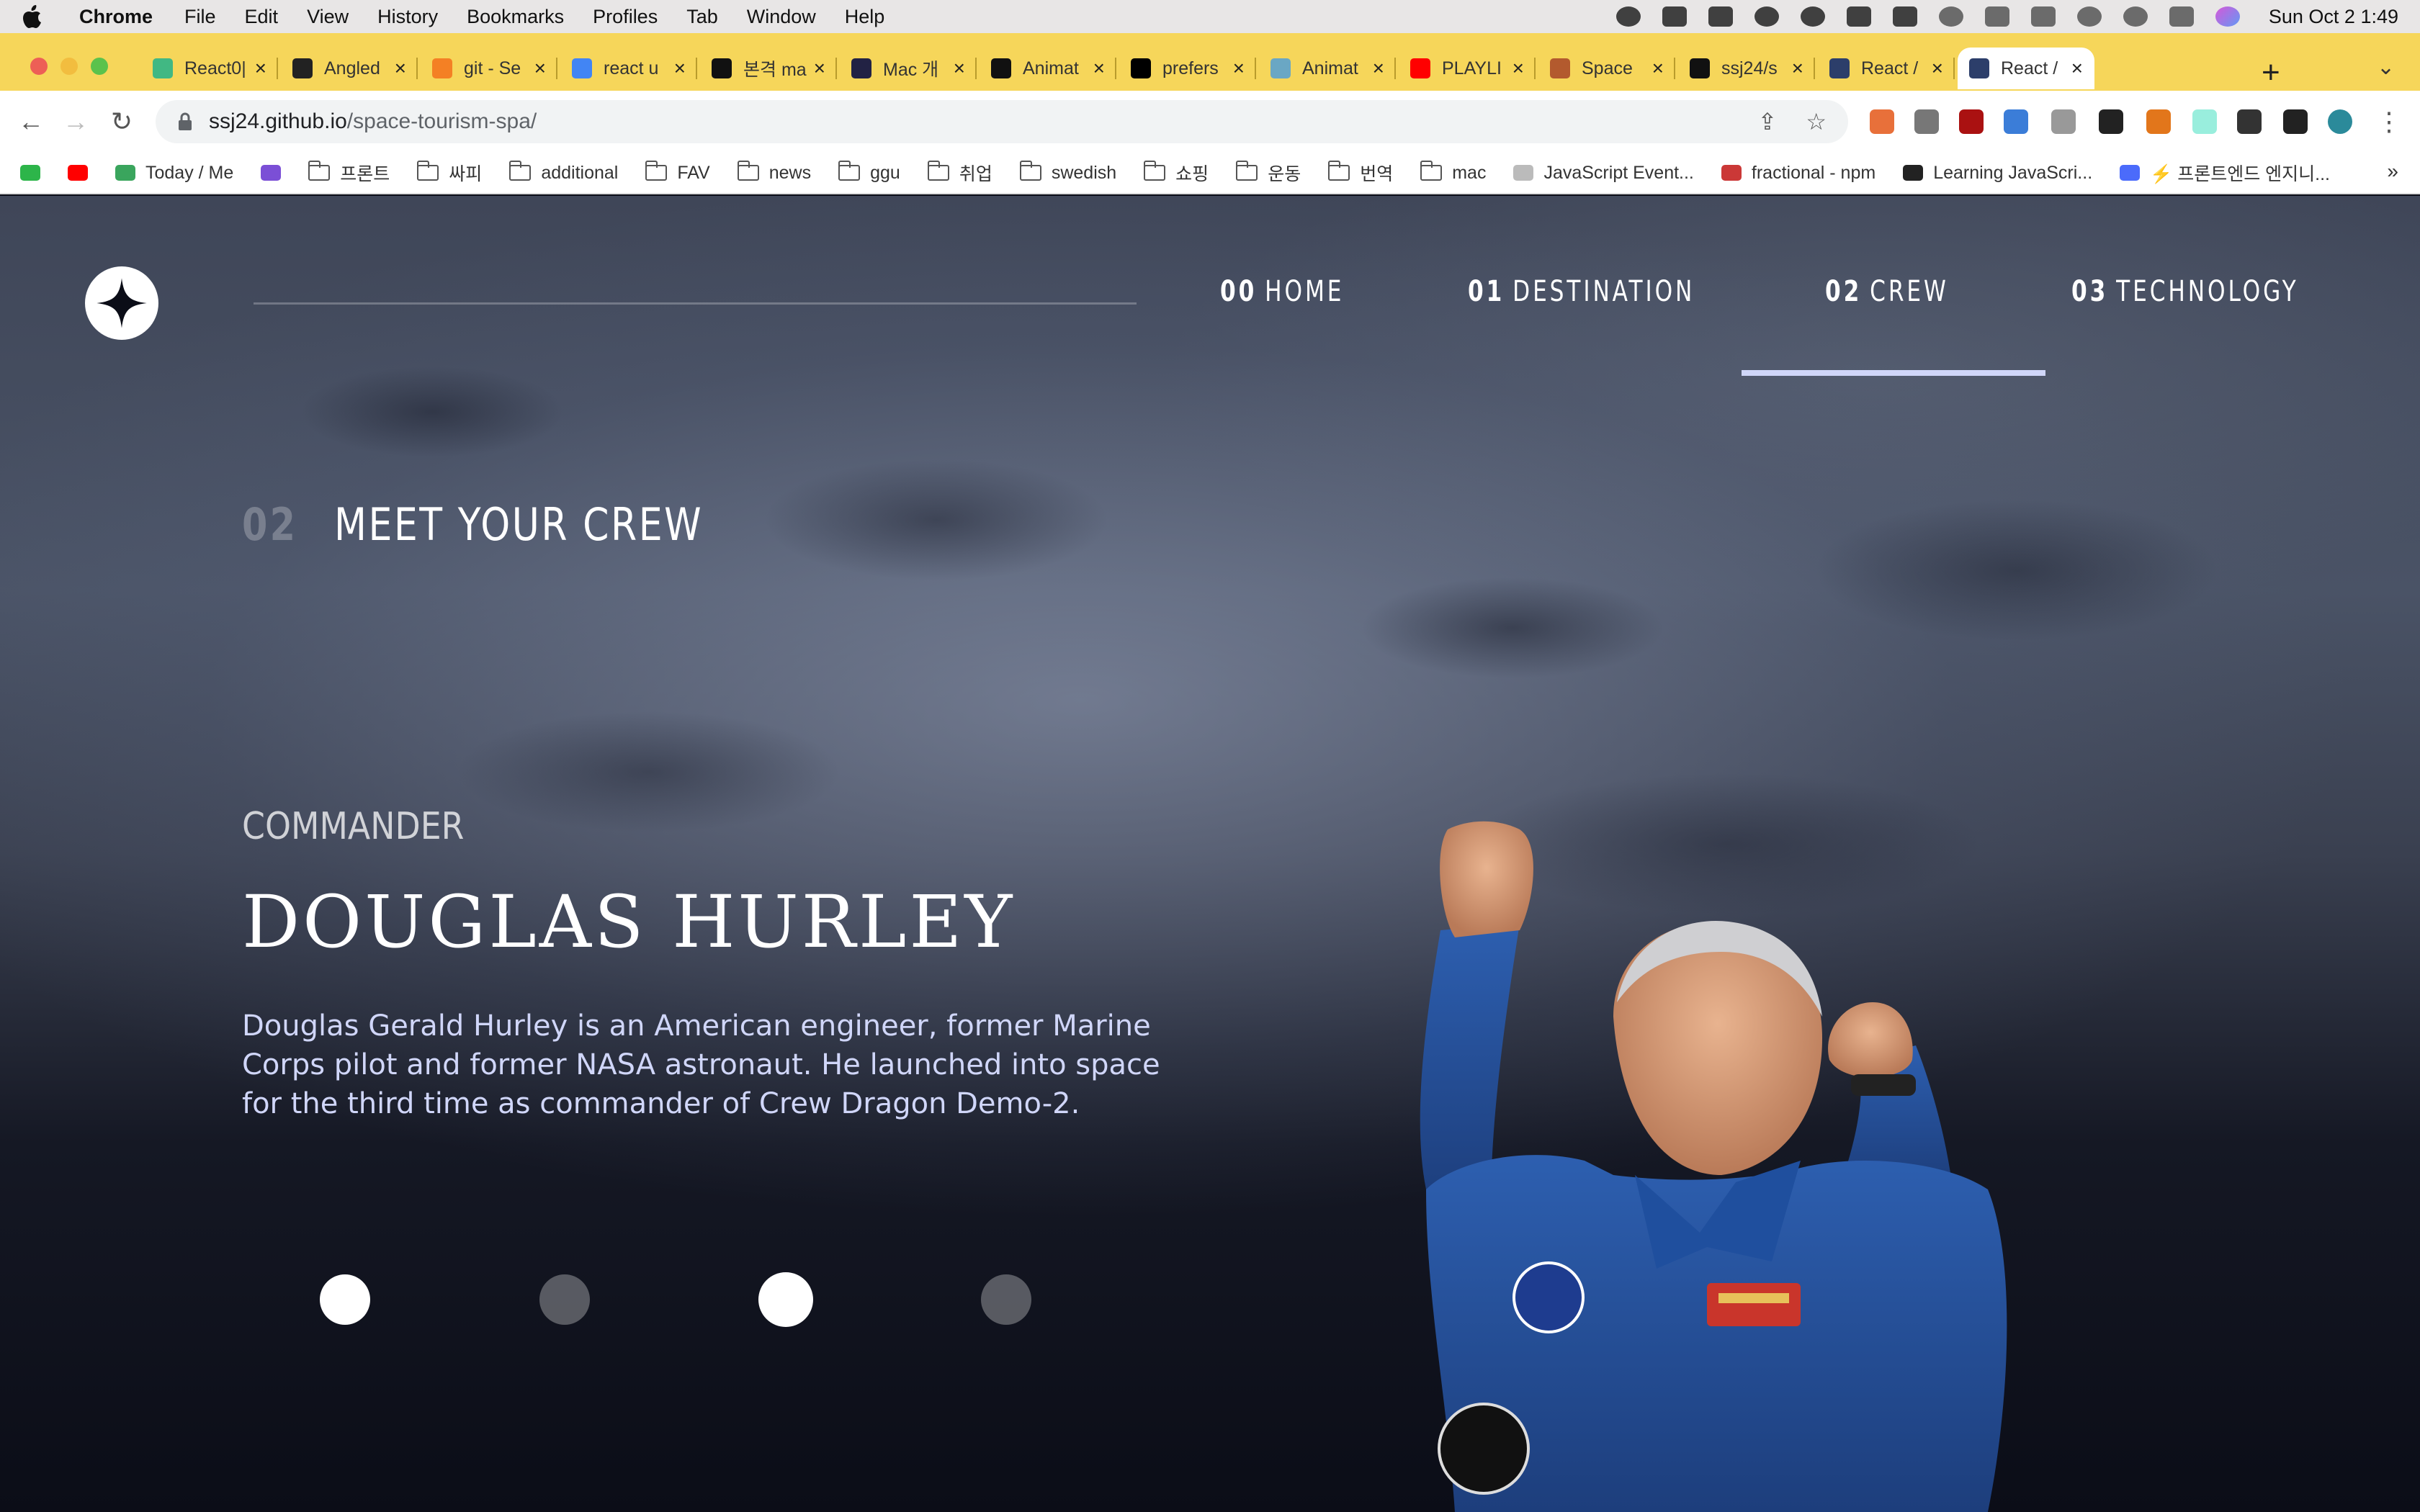 This screenshot has width=2420, height=1512. What do you see at coordinates (2111, 121) in the screenshot?
I see `notion-icon` at bounding box center [2111, 121].